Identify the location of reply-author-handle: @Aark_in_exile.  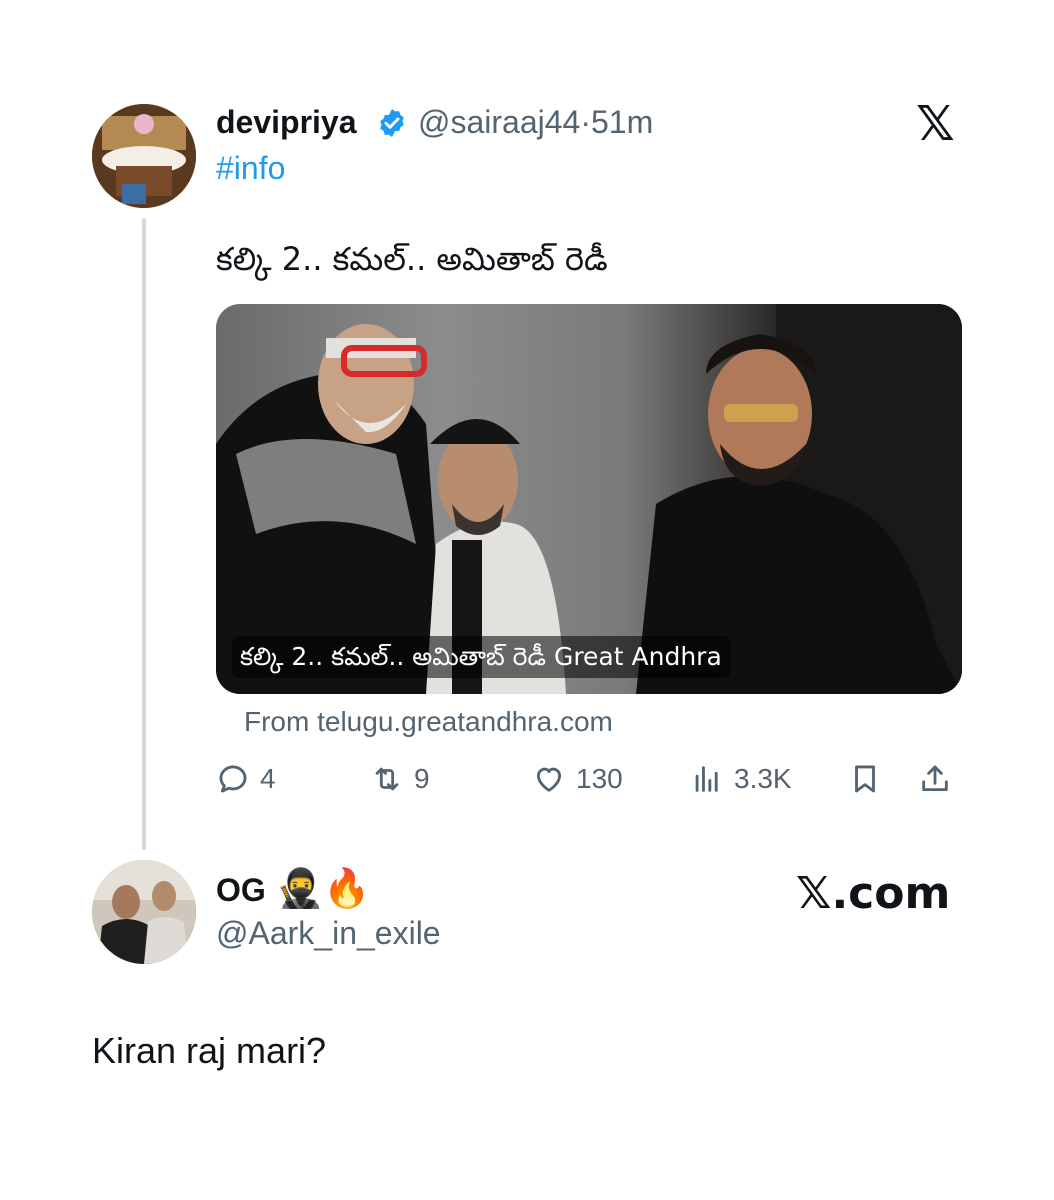
(328, 933).